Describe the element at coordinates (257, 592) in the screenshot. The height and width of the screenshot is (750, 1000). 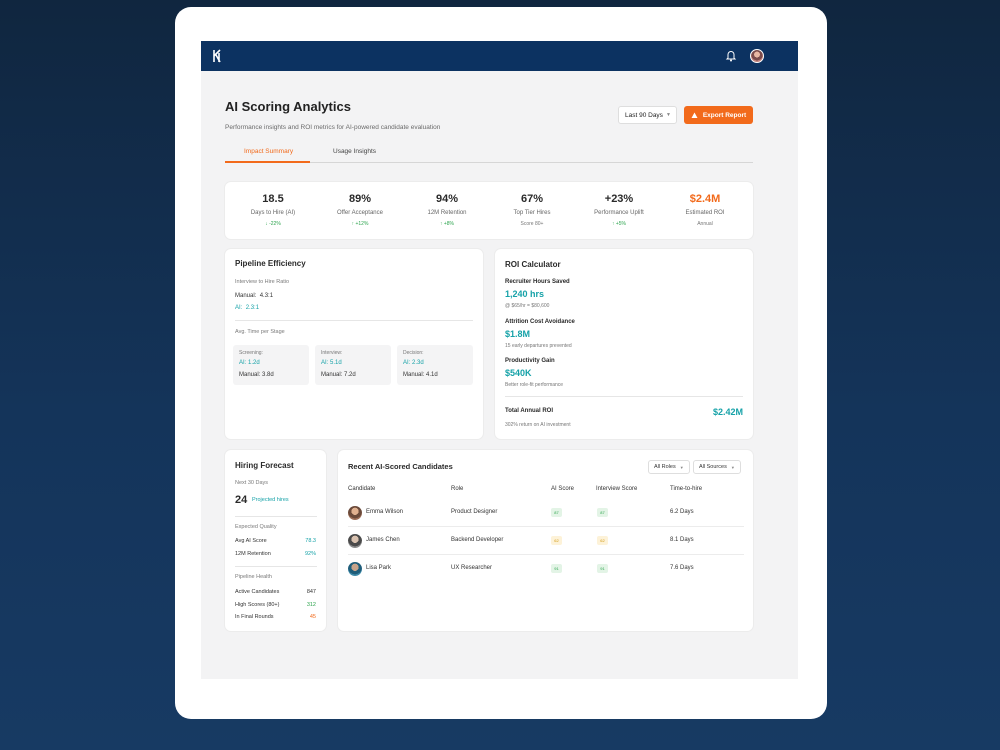
I see `health-label: Active Candidates` at that location.